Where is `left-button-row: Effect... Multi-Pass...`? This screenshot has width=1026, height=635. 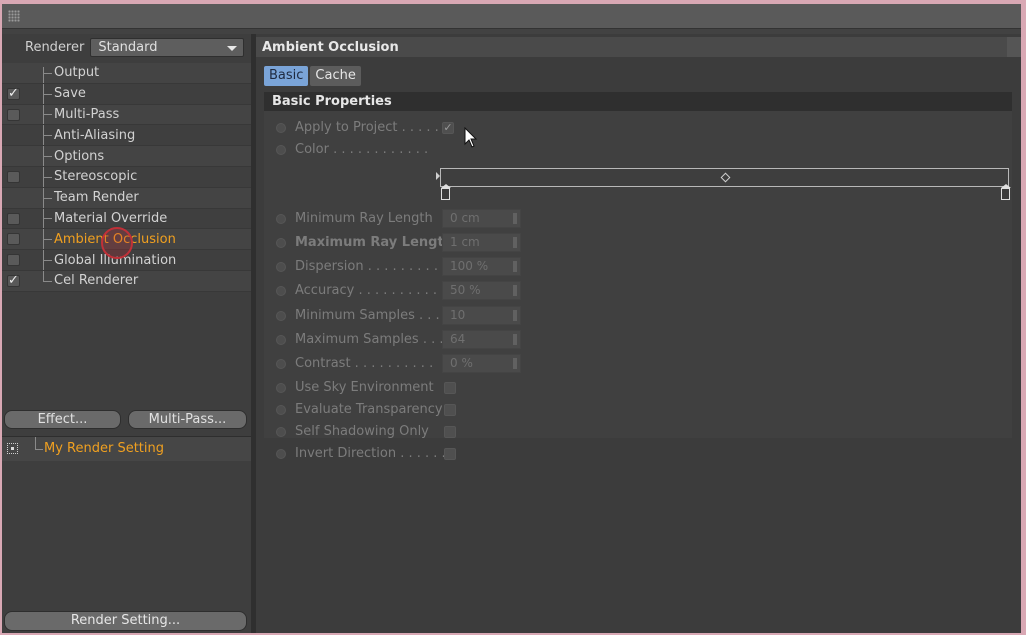
left-button-row: Effect... Multi-Pass... is located at coordinates (126, 420).